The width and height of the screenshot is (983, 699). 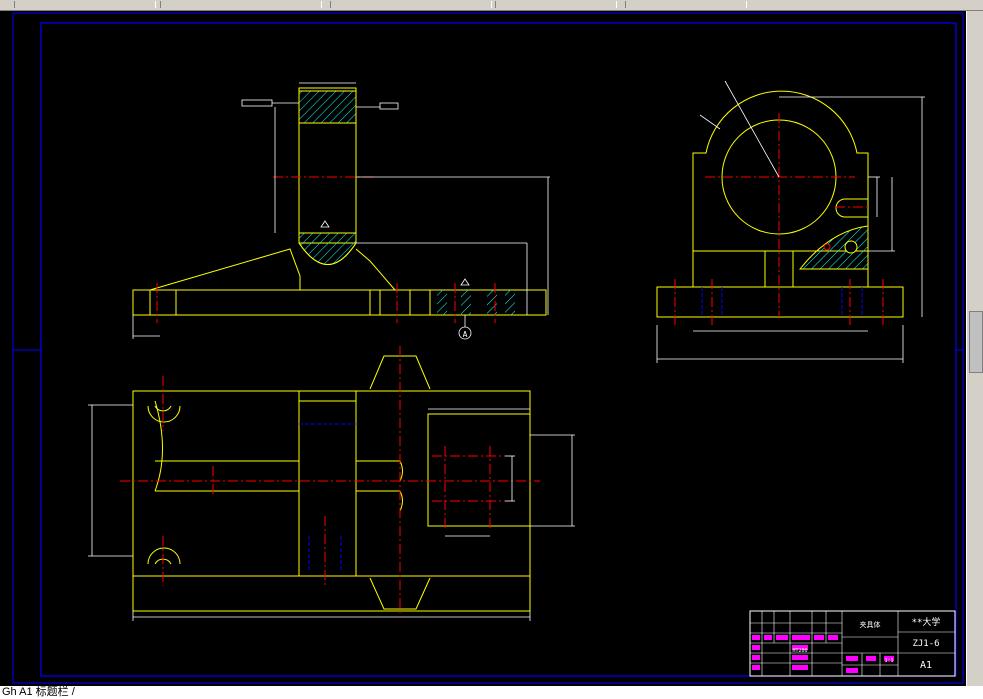 I want to click on sheet-size: A1, so click(x=926, y=665).